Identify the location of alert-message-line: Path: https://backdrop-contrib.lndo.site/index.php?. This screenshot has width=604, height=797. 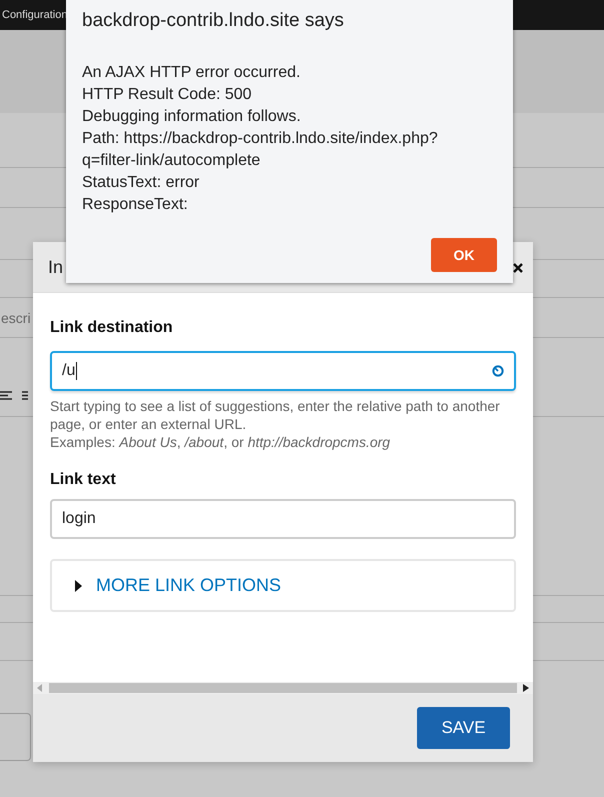
(260, 139).